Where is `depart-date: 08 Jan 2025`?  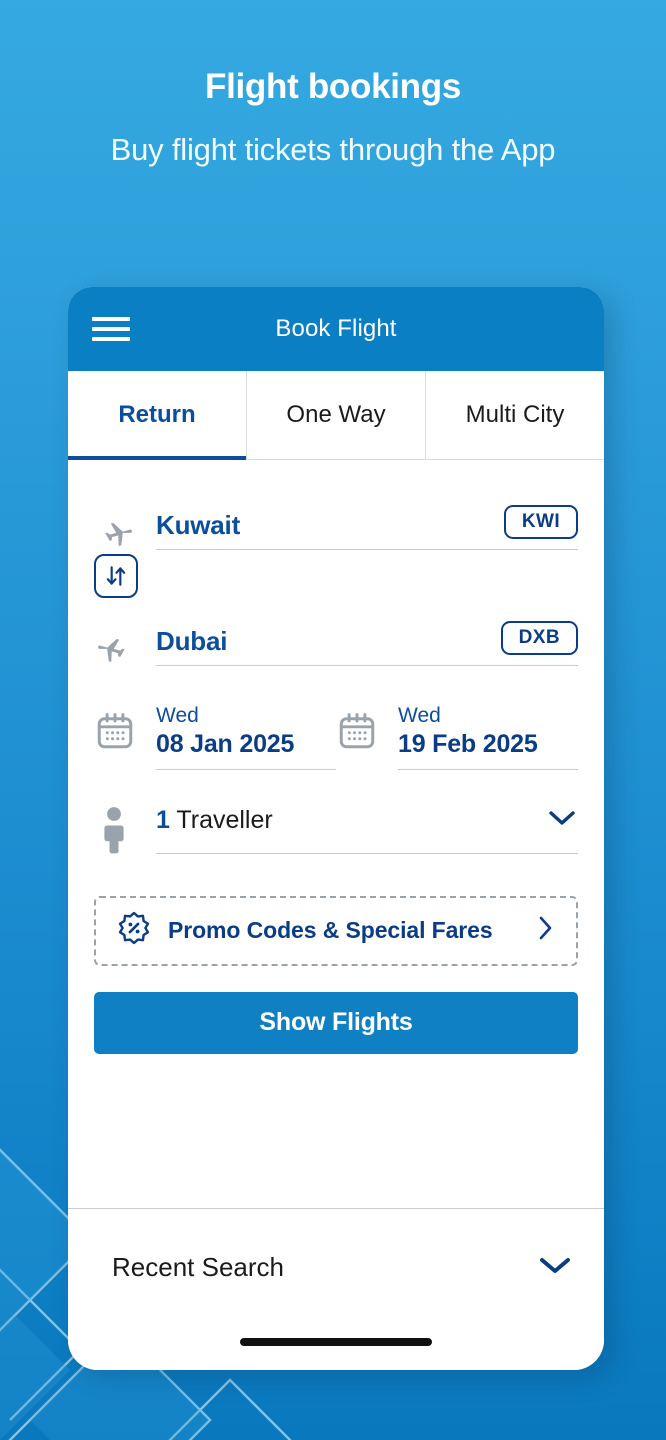 depart-date: 08 Jan 2025 is located at coordinates (225, 744).